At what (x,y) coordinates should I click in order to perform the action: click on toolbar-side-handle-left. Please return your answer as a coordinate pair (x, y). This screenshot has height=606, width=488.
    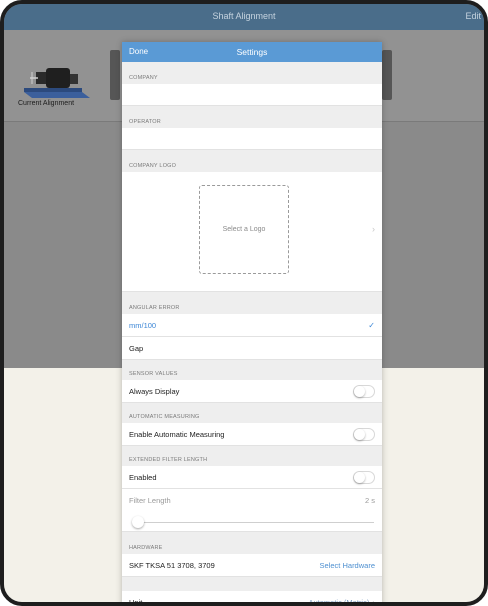
    Looking at the image, I should click on (115, 75).